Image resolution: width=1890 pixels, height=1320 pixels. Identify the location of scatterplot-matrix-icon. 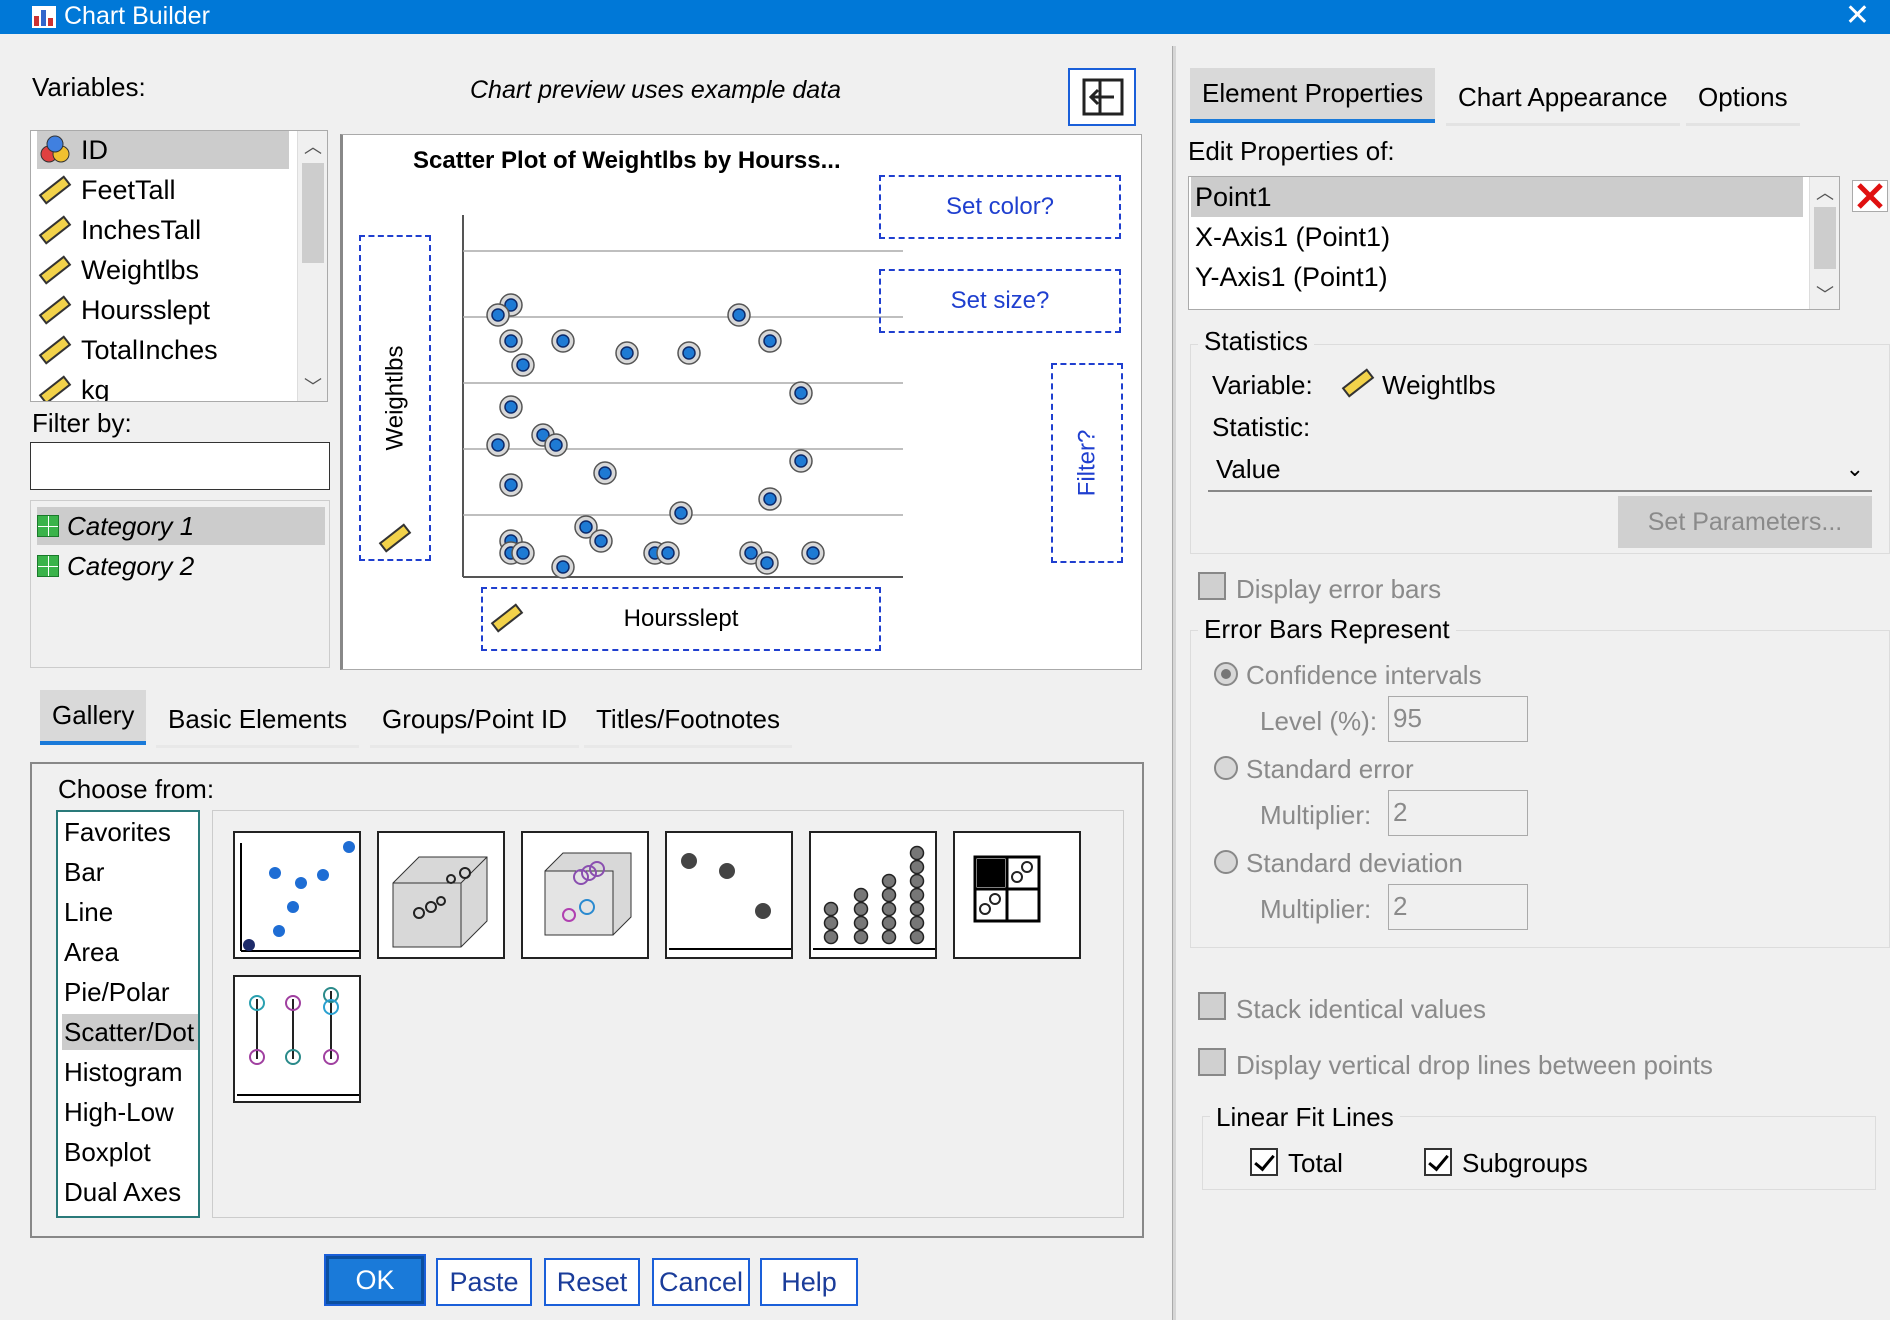
(1007, 889).